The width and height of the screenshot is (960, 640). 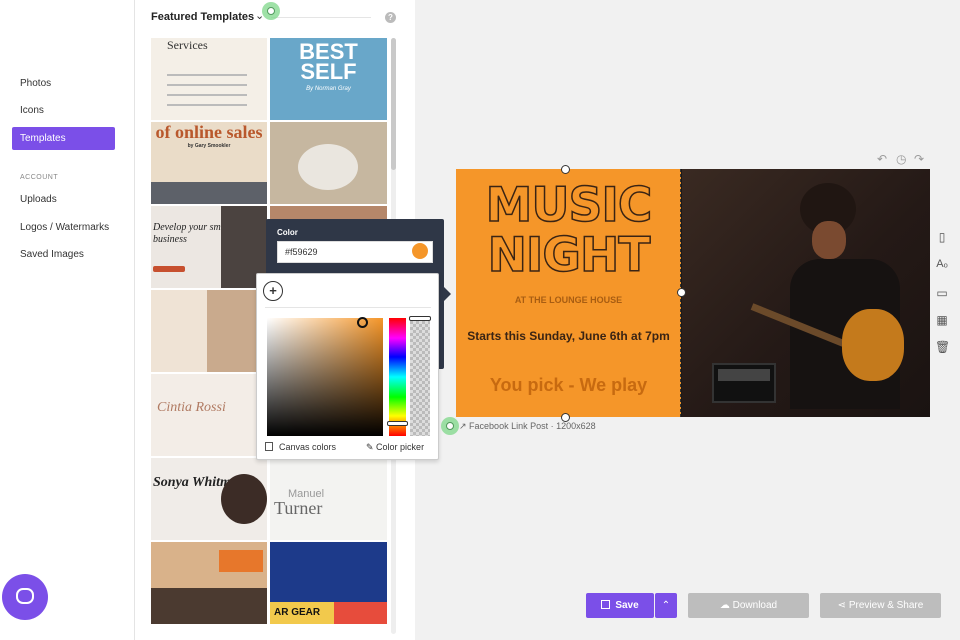 I want to click on design-photo, so click(x=806, y=293).